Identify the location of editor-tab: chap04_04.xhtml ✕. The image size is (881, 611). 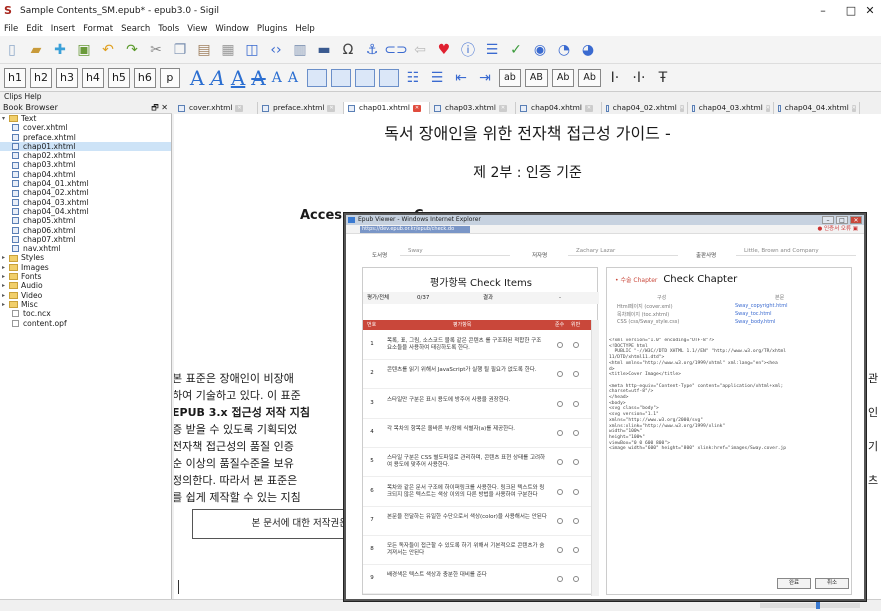
(817, 108).